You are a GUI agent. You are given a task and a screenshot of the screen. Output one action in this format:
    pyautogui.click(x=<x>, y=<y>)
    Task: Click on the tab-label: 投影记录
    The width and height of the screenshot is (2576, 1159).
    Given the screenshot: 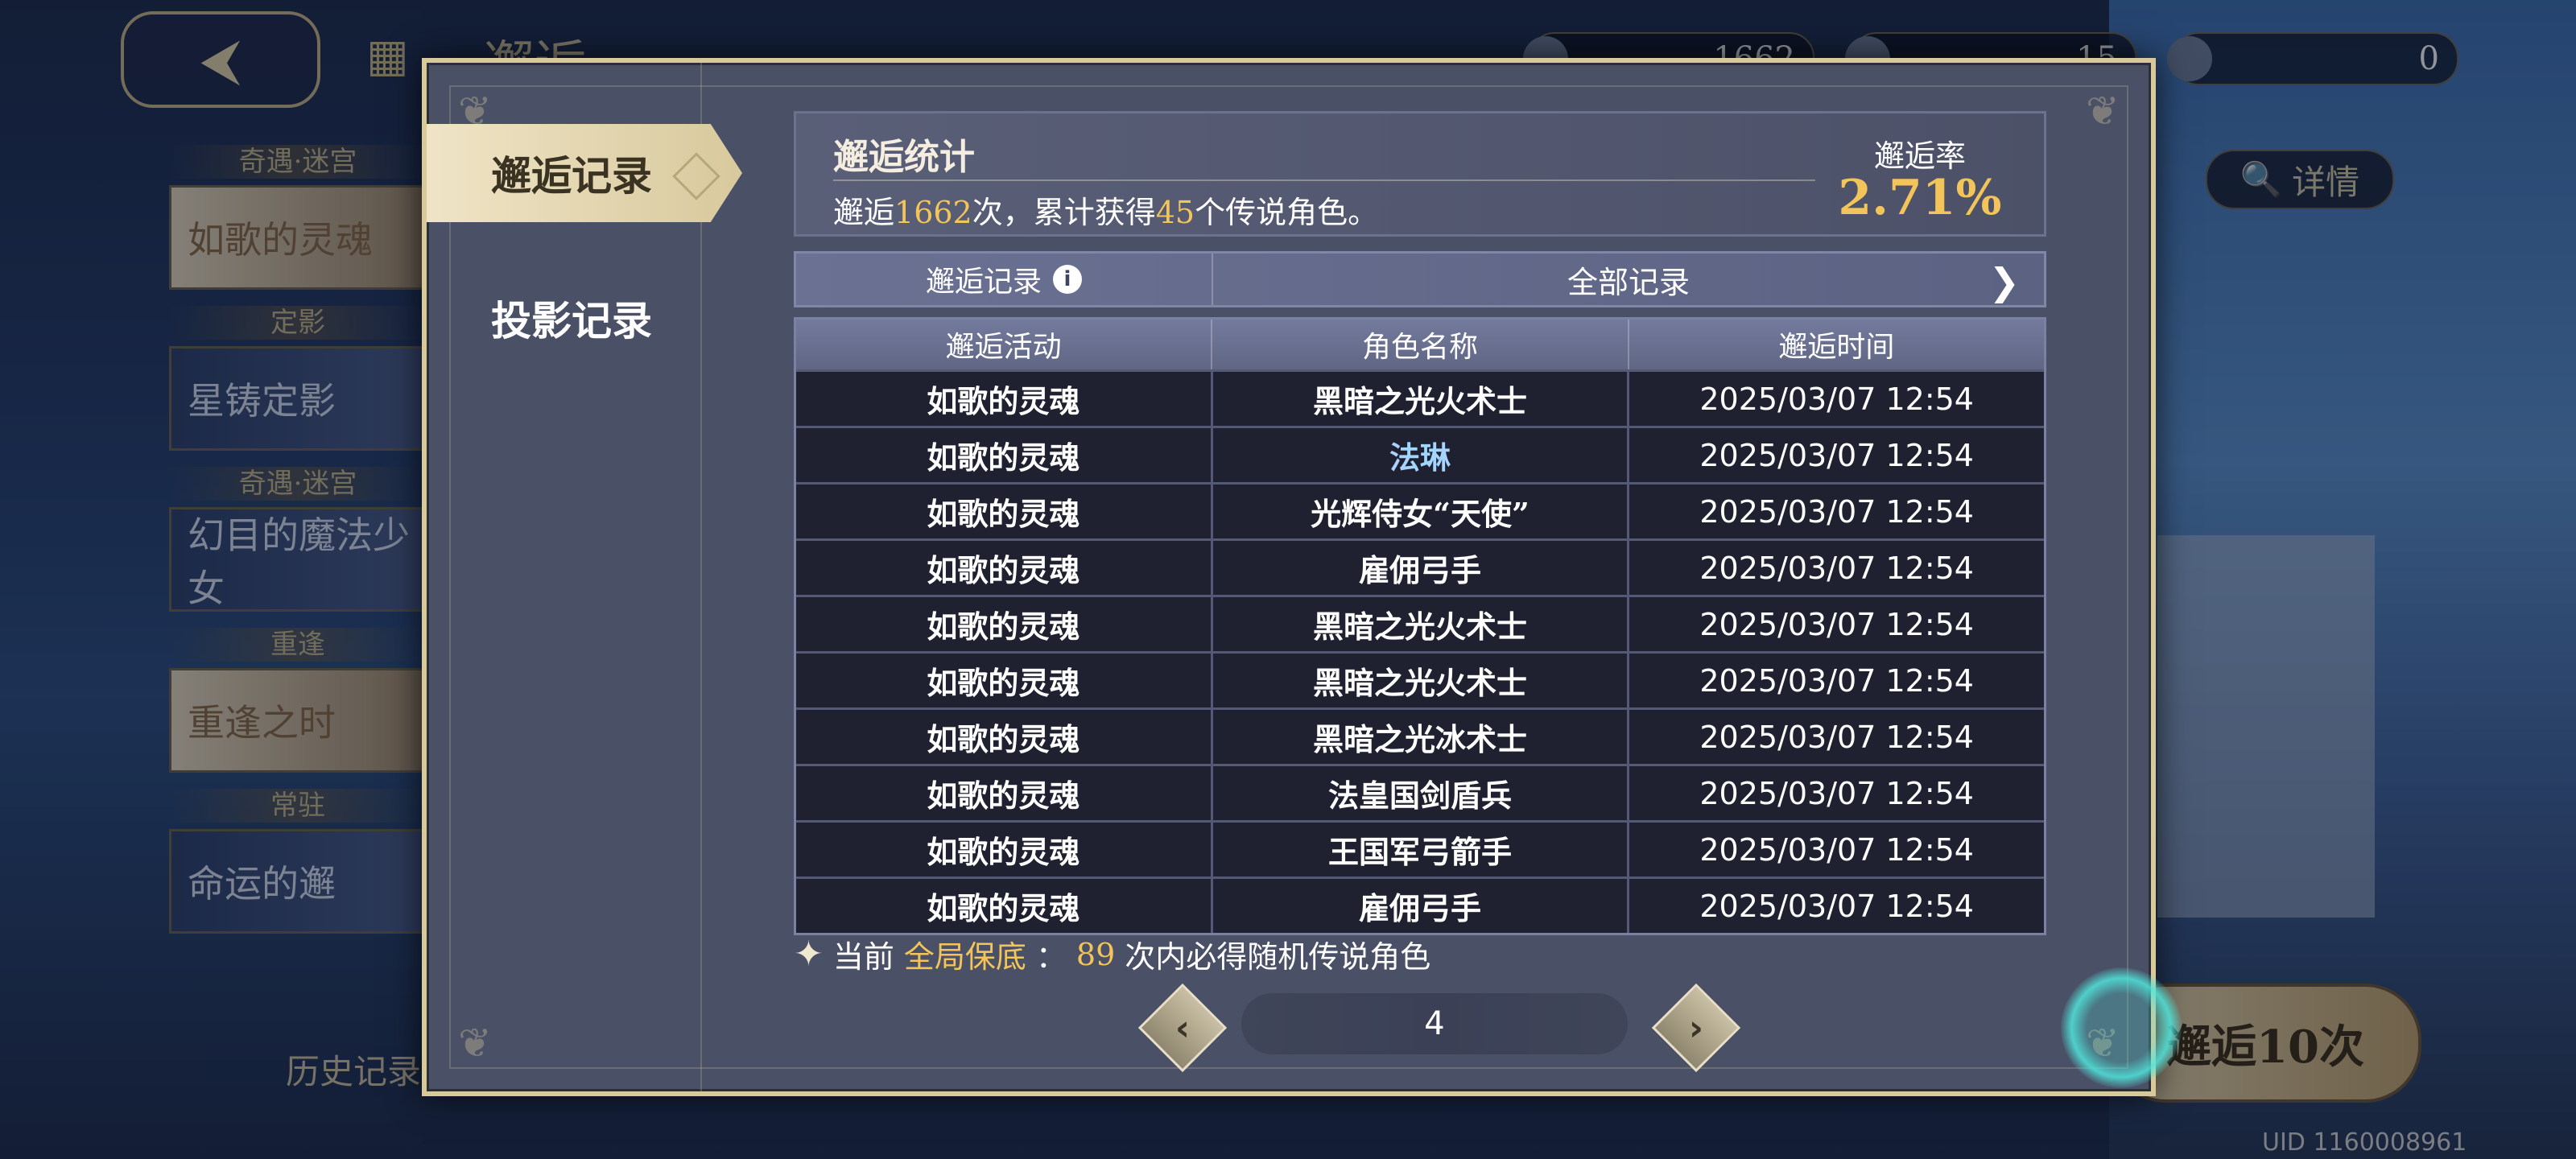 What is the action you would take?
    pyautogui.click(x=571, y=320)
    